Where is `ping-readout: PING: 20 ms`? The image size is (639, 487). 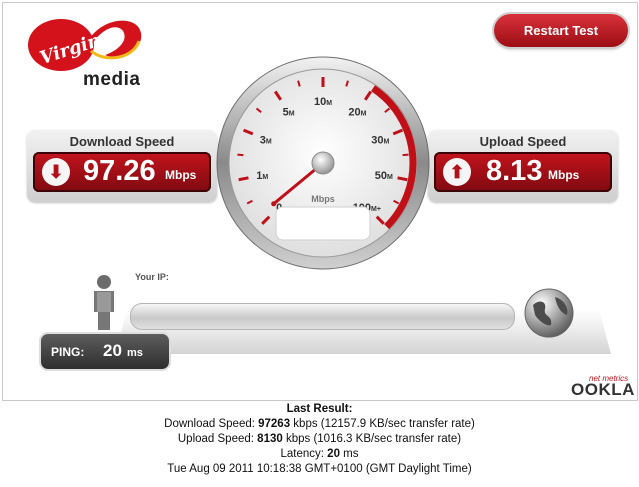
ping-readout: PING: 20 ms is located at coordinates (105, 351).